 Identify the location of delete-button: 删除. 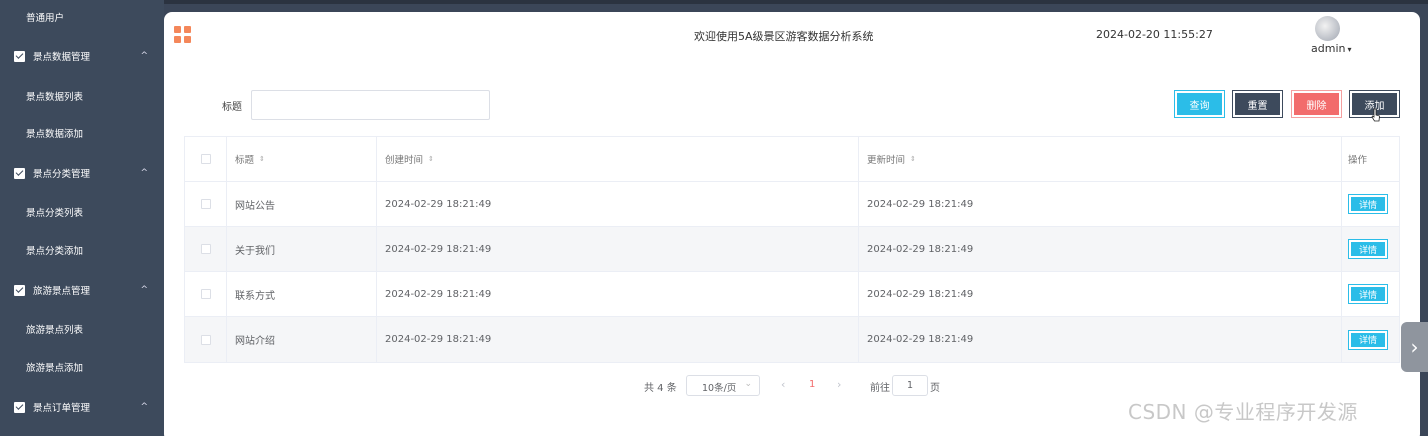
(1316, 104).